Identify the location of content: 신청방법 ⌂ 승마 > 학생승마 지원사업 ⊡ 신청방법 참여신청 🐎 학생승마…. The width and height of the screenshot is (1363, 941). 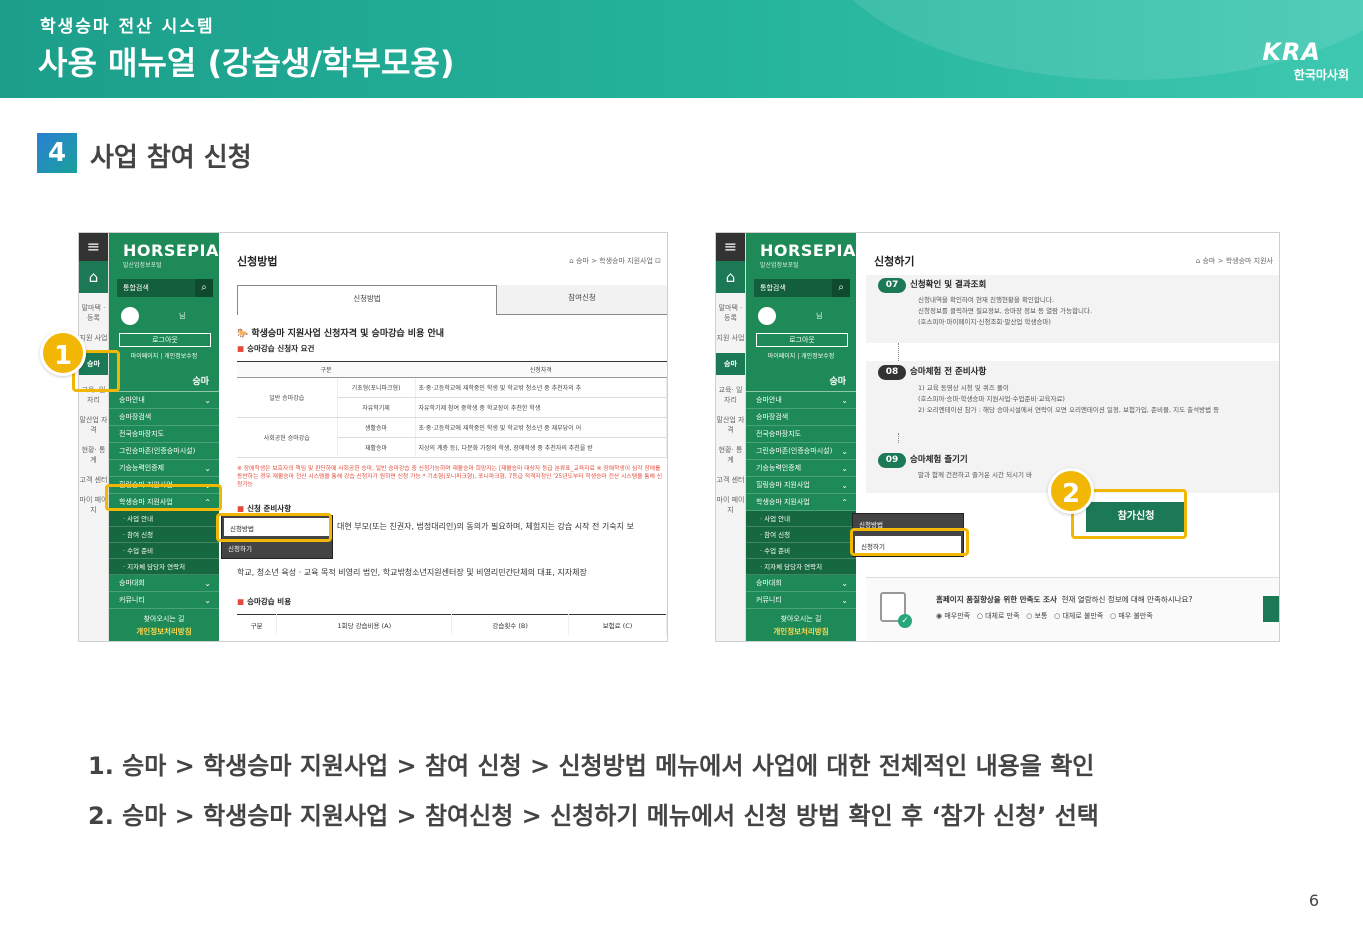
(448, 437).